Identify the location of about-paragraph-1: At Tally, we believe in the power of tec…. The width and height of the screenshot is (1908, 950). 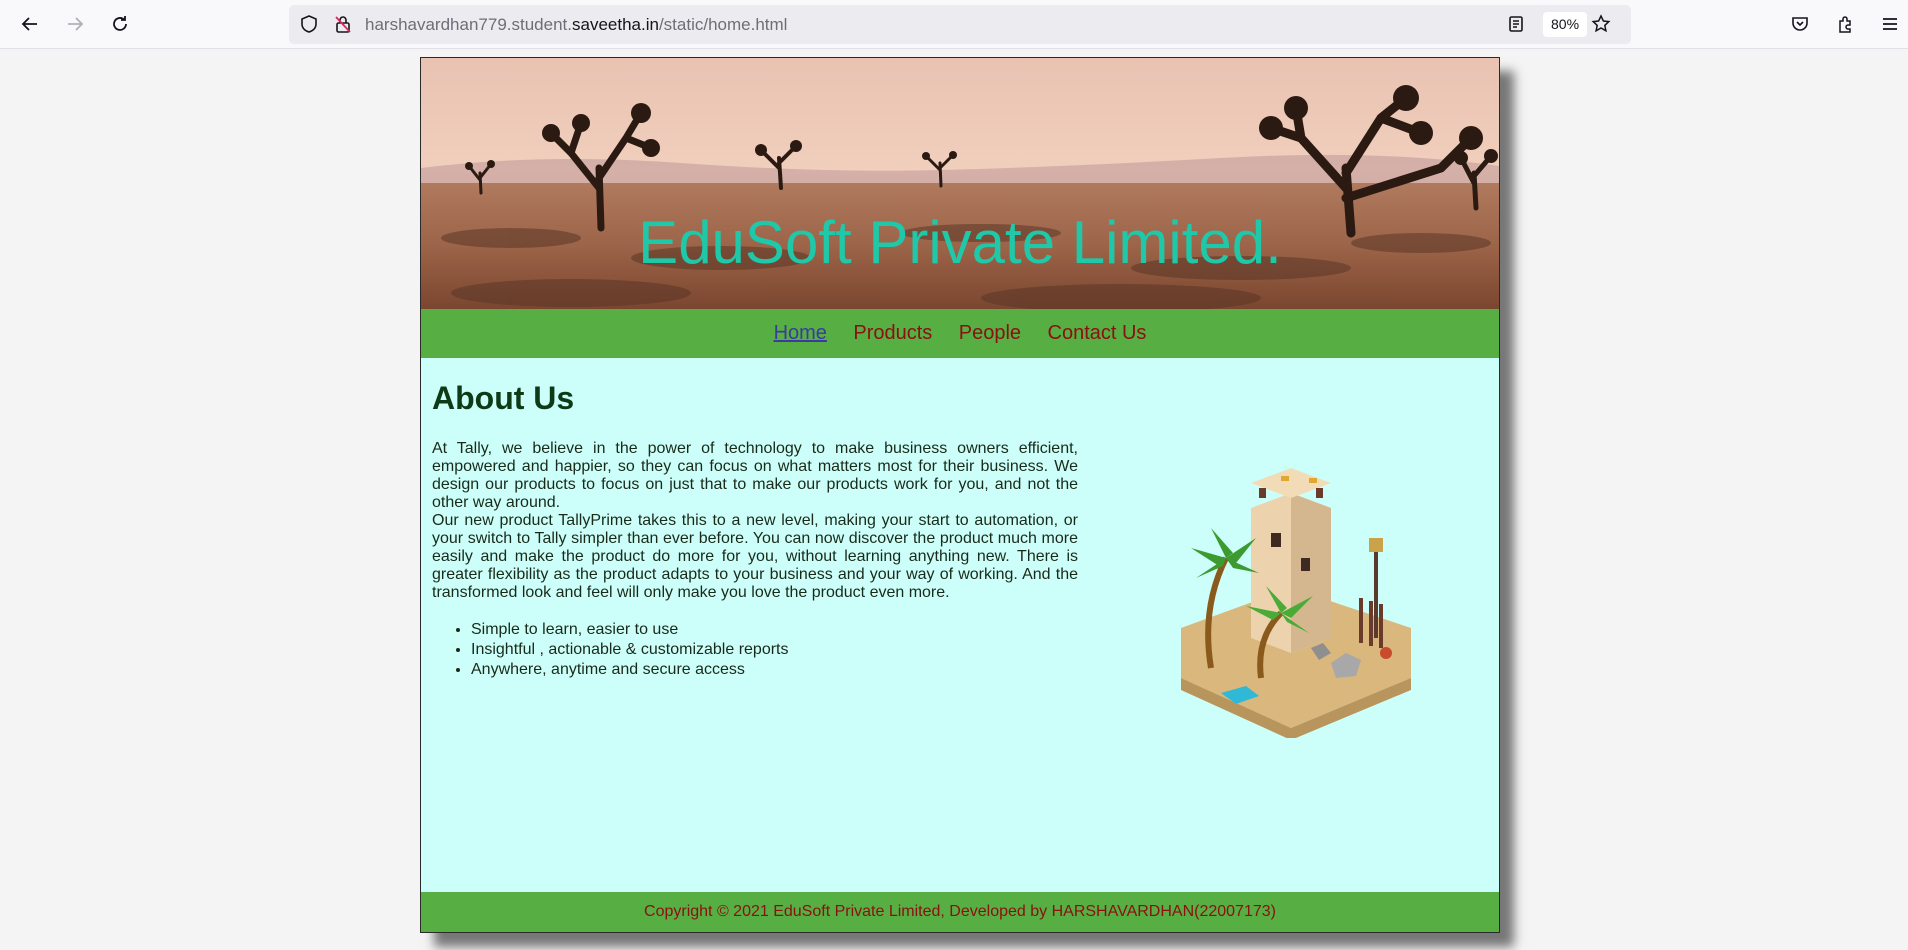
(755, 475).